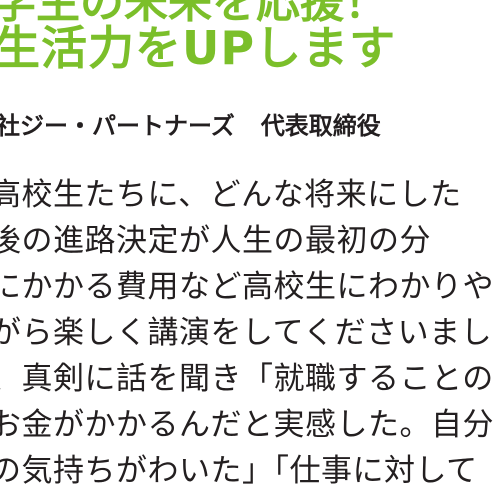 The image size is (500, 500). What do you see at coordinates (231, 195) in the screenshot?
I see `body-line-1: 高校生たちに、どんな将来にした` at bounding box center [231, 195].